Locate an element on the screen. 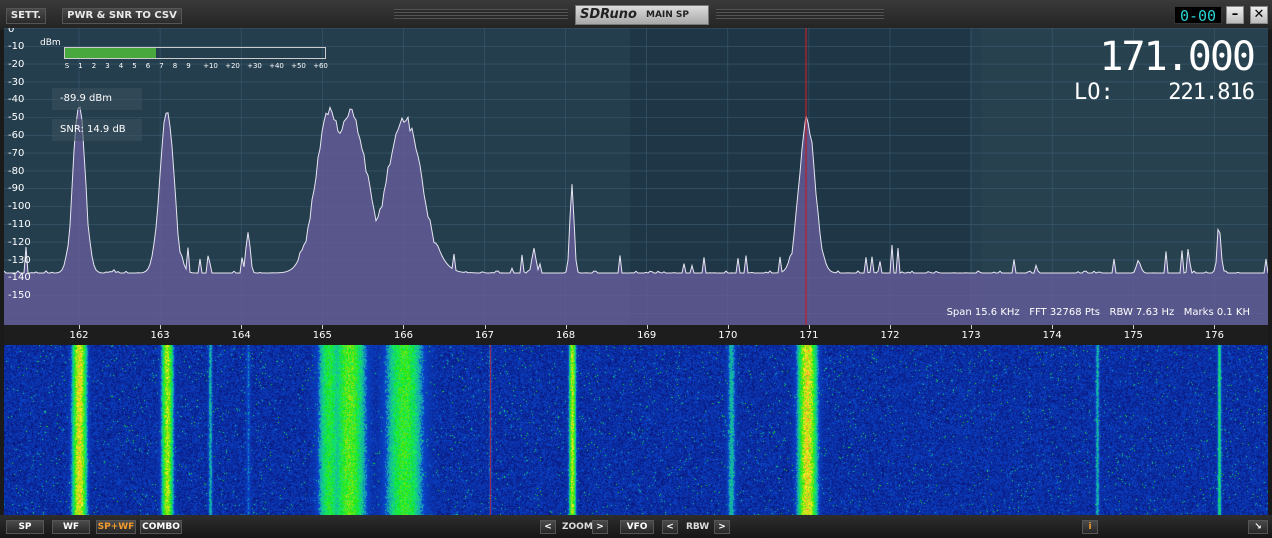 The height and width of the screenshot is (538, 1272). smeter-tick-label: 6 is located at coordinates (148, 66).